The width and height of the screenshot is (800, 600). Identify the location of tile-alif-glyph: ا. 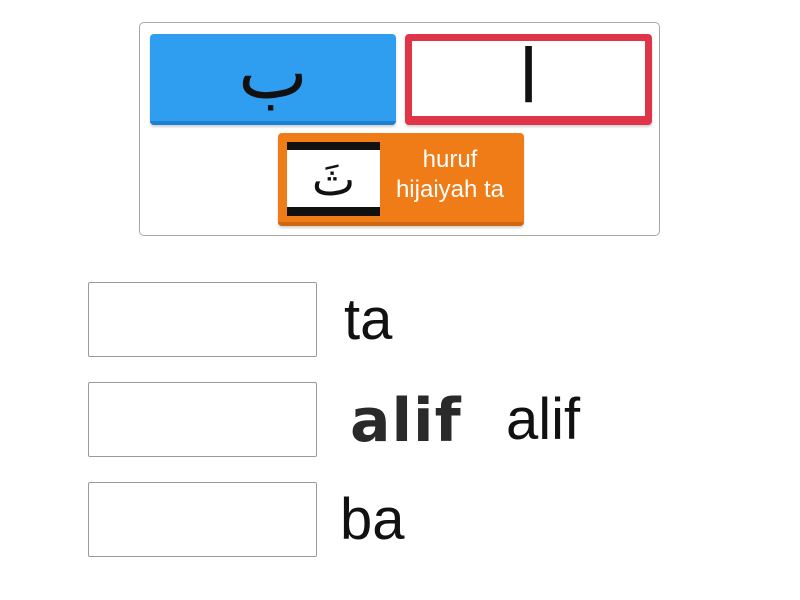
(528, 76).